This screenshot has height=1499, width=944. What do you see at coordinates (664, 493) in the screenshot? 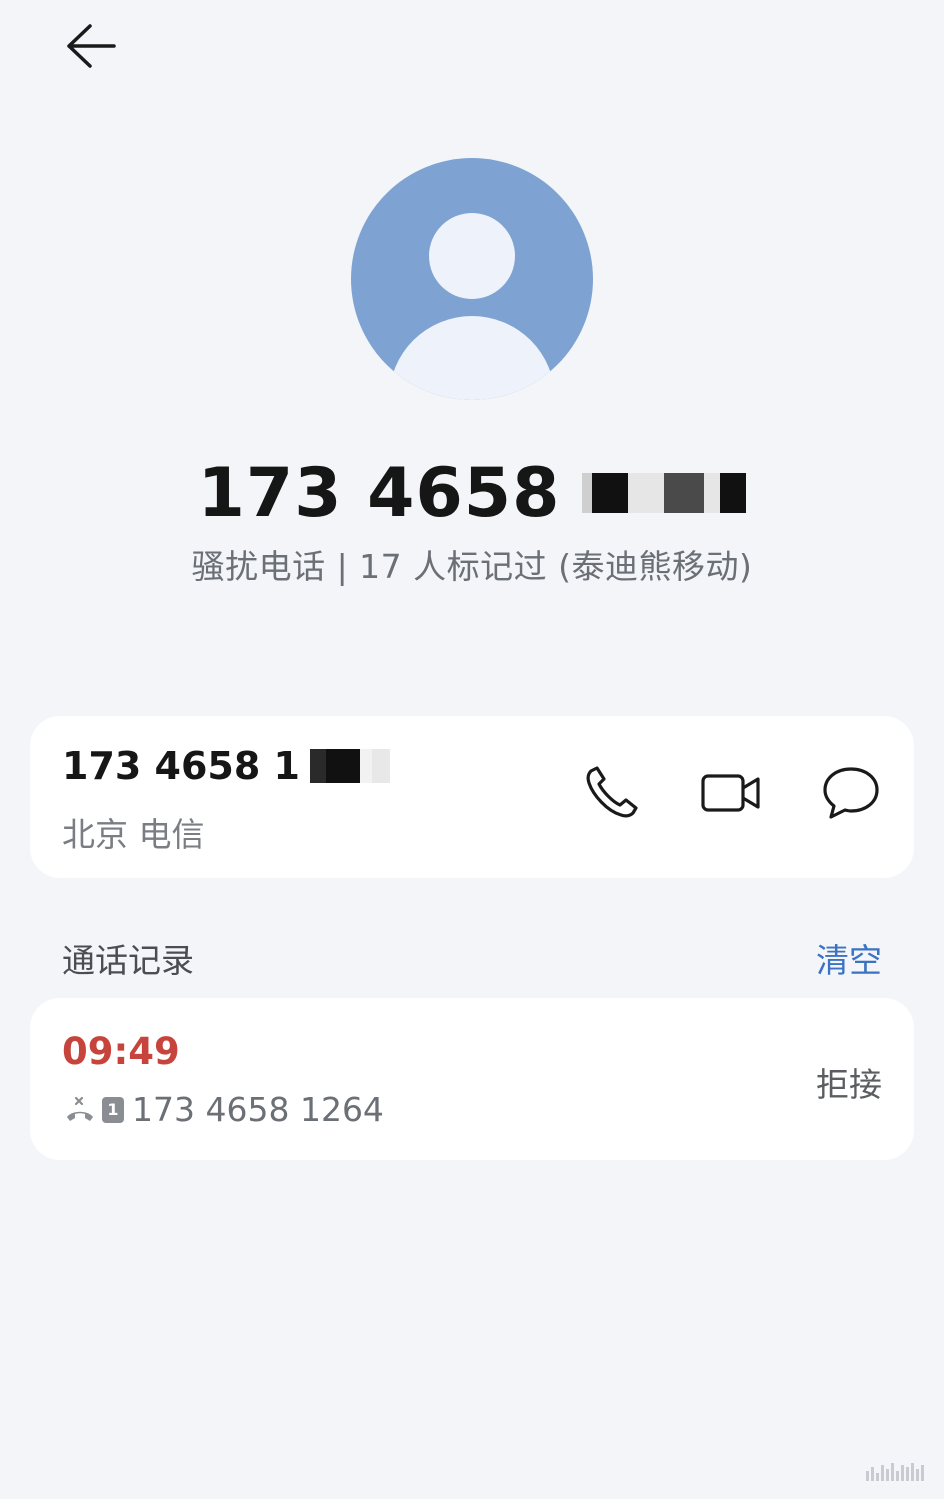
I see `redacted-digits` at bounding box center [664, 493].